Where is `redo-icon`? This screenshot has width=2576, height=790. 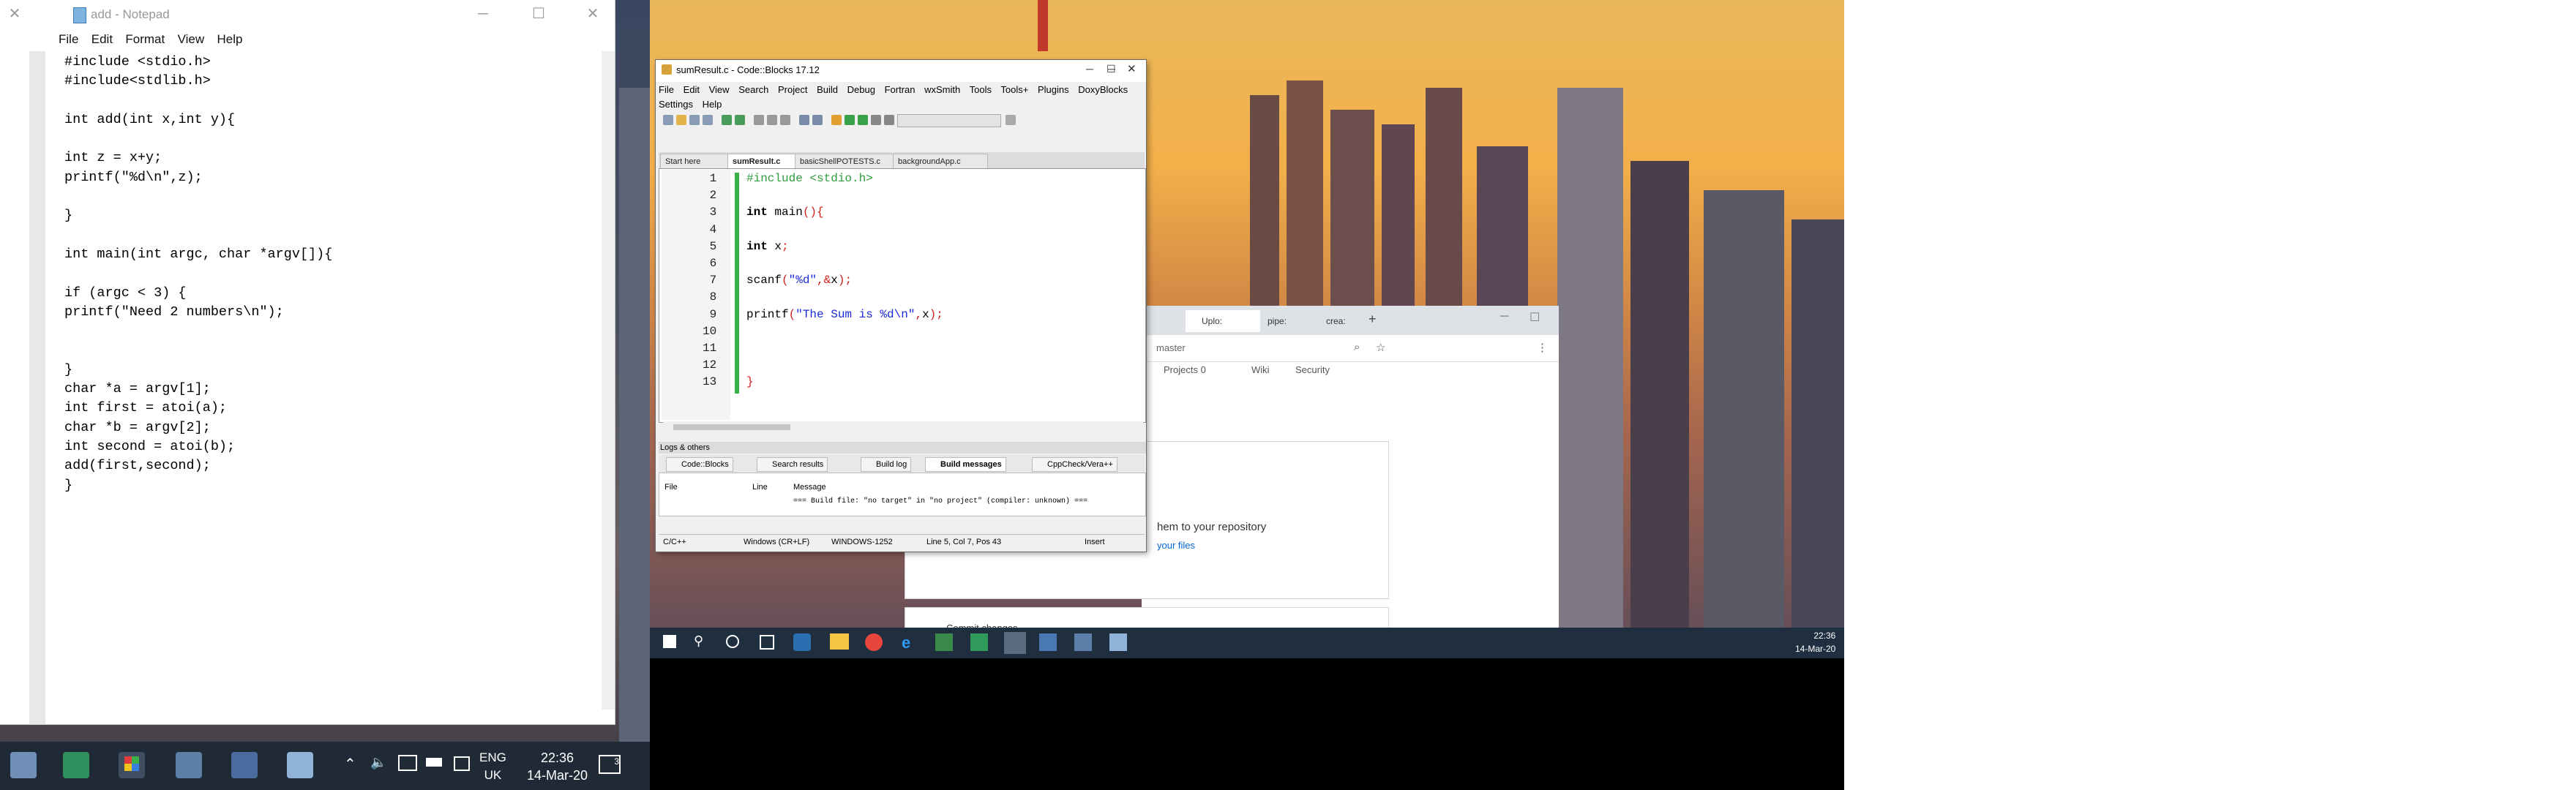 redo-icon is located at coordinates (740, 120).